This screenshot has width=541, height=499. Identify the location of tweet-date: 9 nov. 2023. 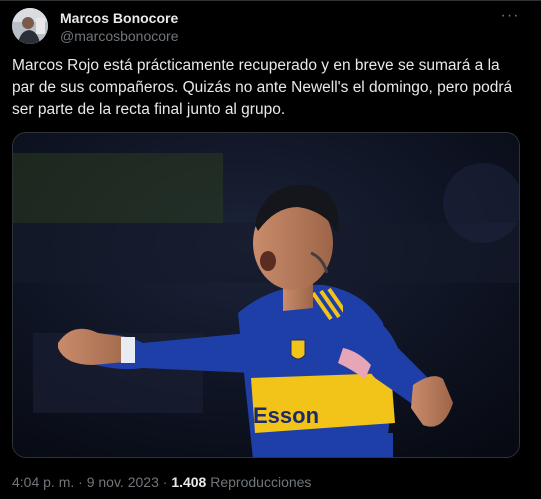
(123, 482).